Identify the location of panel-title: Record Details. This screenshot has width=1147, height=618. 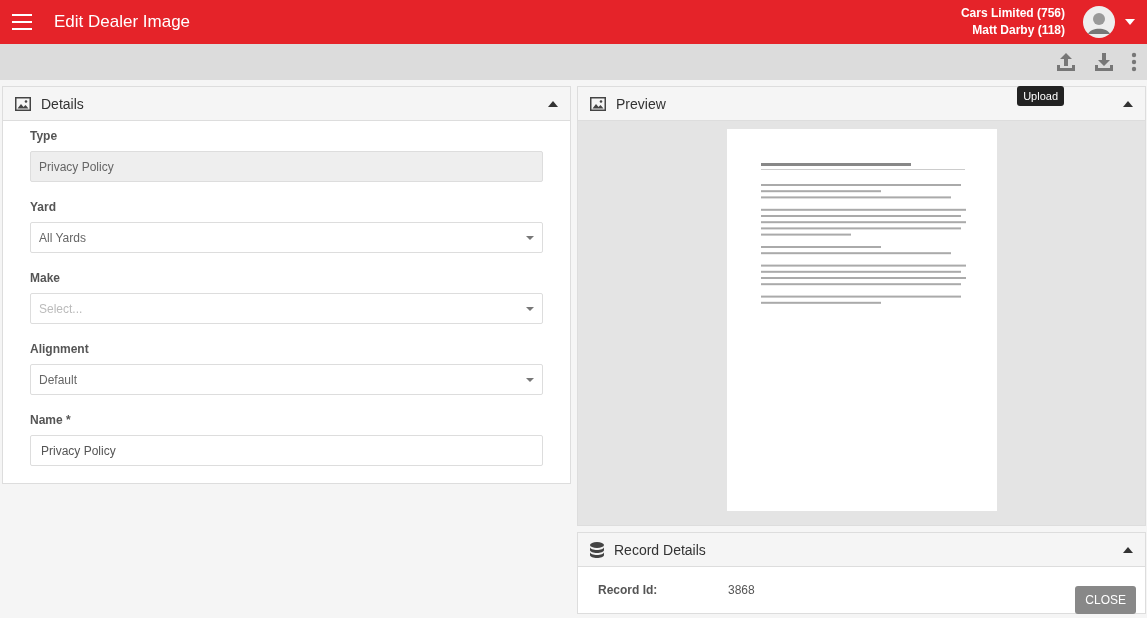
(660, 549).